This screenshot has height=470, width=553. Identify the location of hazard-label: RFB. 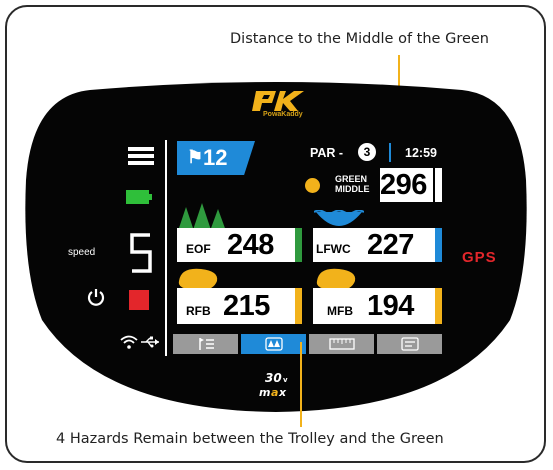
(198, 311).